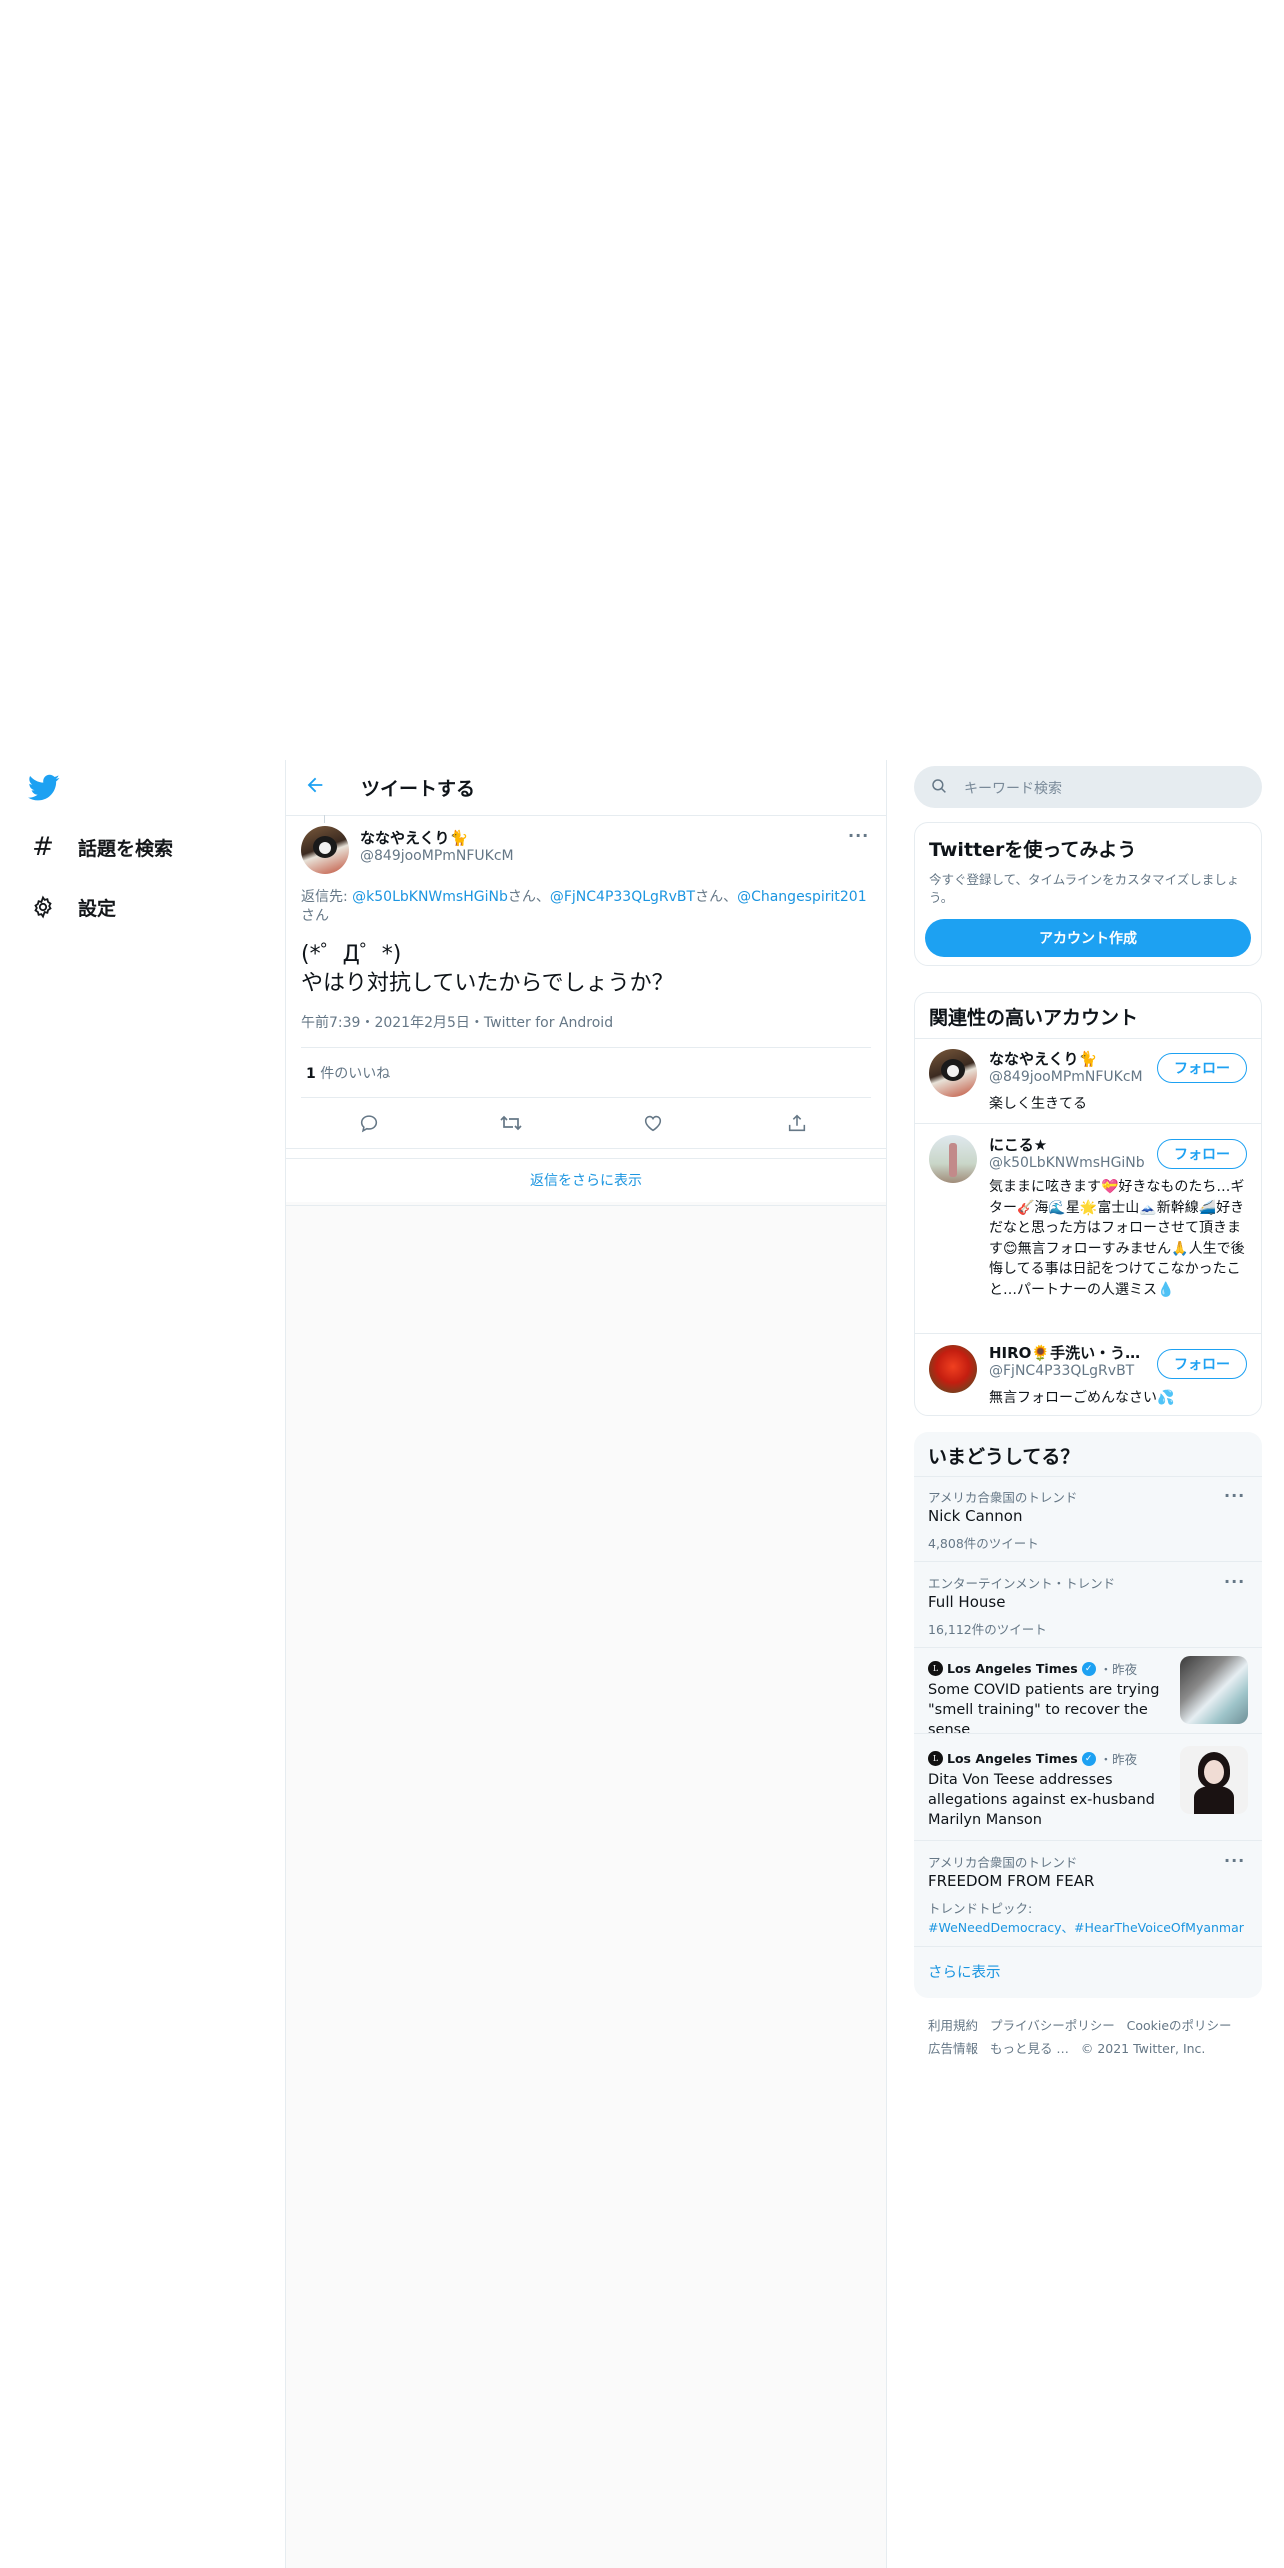 The image size is (1284, 2568). I want to click on author-handle: @849jooMPmNFUKcM, so click(437, 856).